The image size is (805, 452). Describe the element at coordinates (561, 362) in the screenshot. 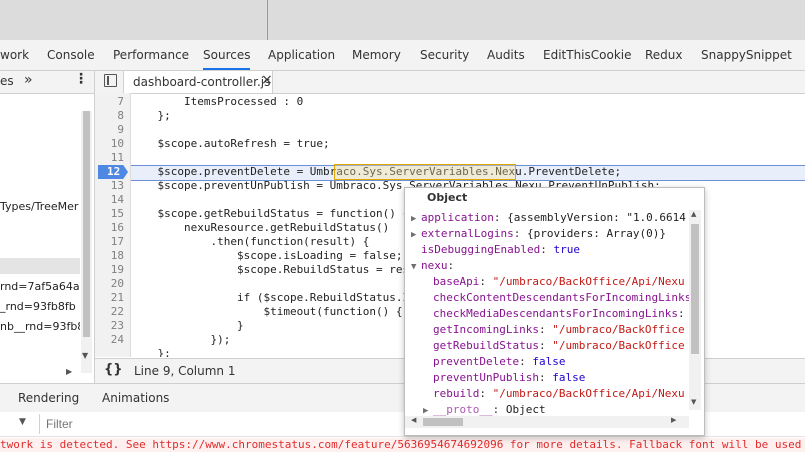

I see `property-row: preventDelete: false` at that location.